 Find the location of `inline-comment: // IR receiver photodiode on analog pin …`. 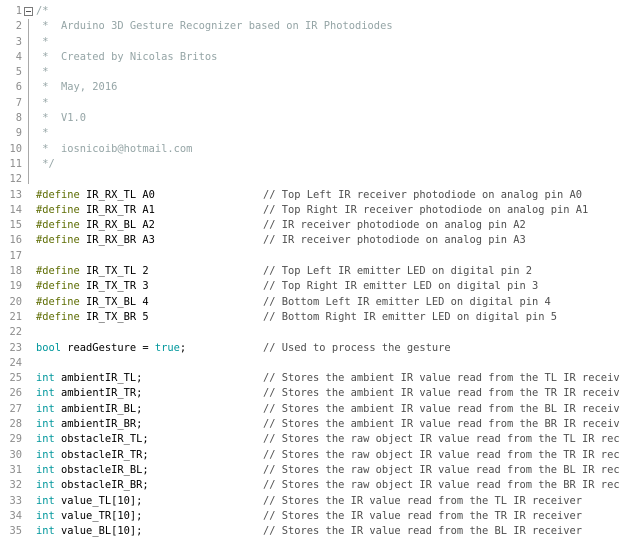

inline-comment: // IR receiver photodiode on analog pin … is located at coordinates (394, 240).